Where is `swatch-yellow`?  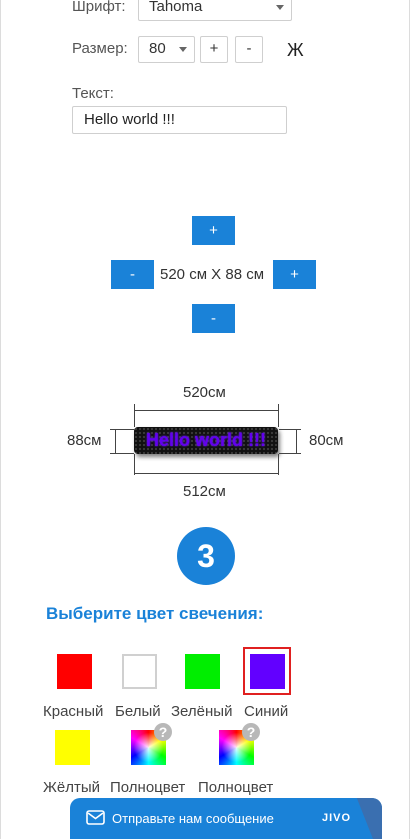
swatch-yellow is located at coordinates (72, 747).